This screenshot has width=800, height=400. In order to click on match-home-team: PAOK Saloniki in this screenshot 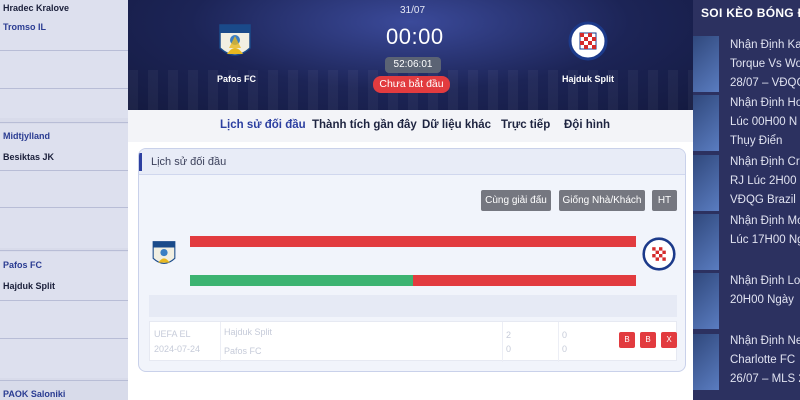, I will do `click(34, 394)`.